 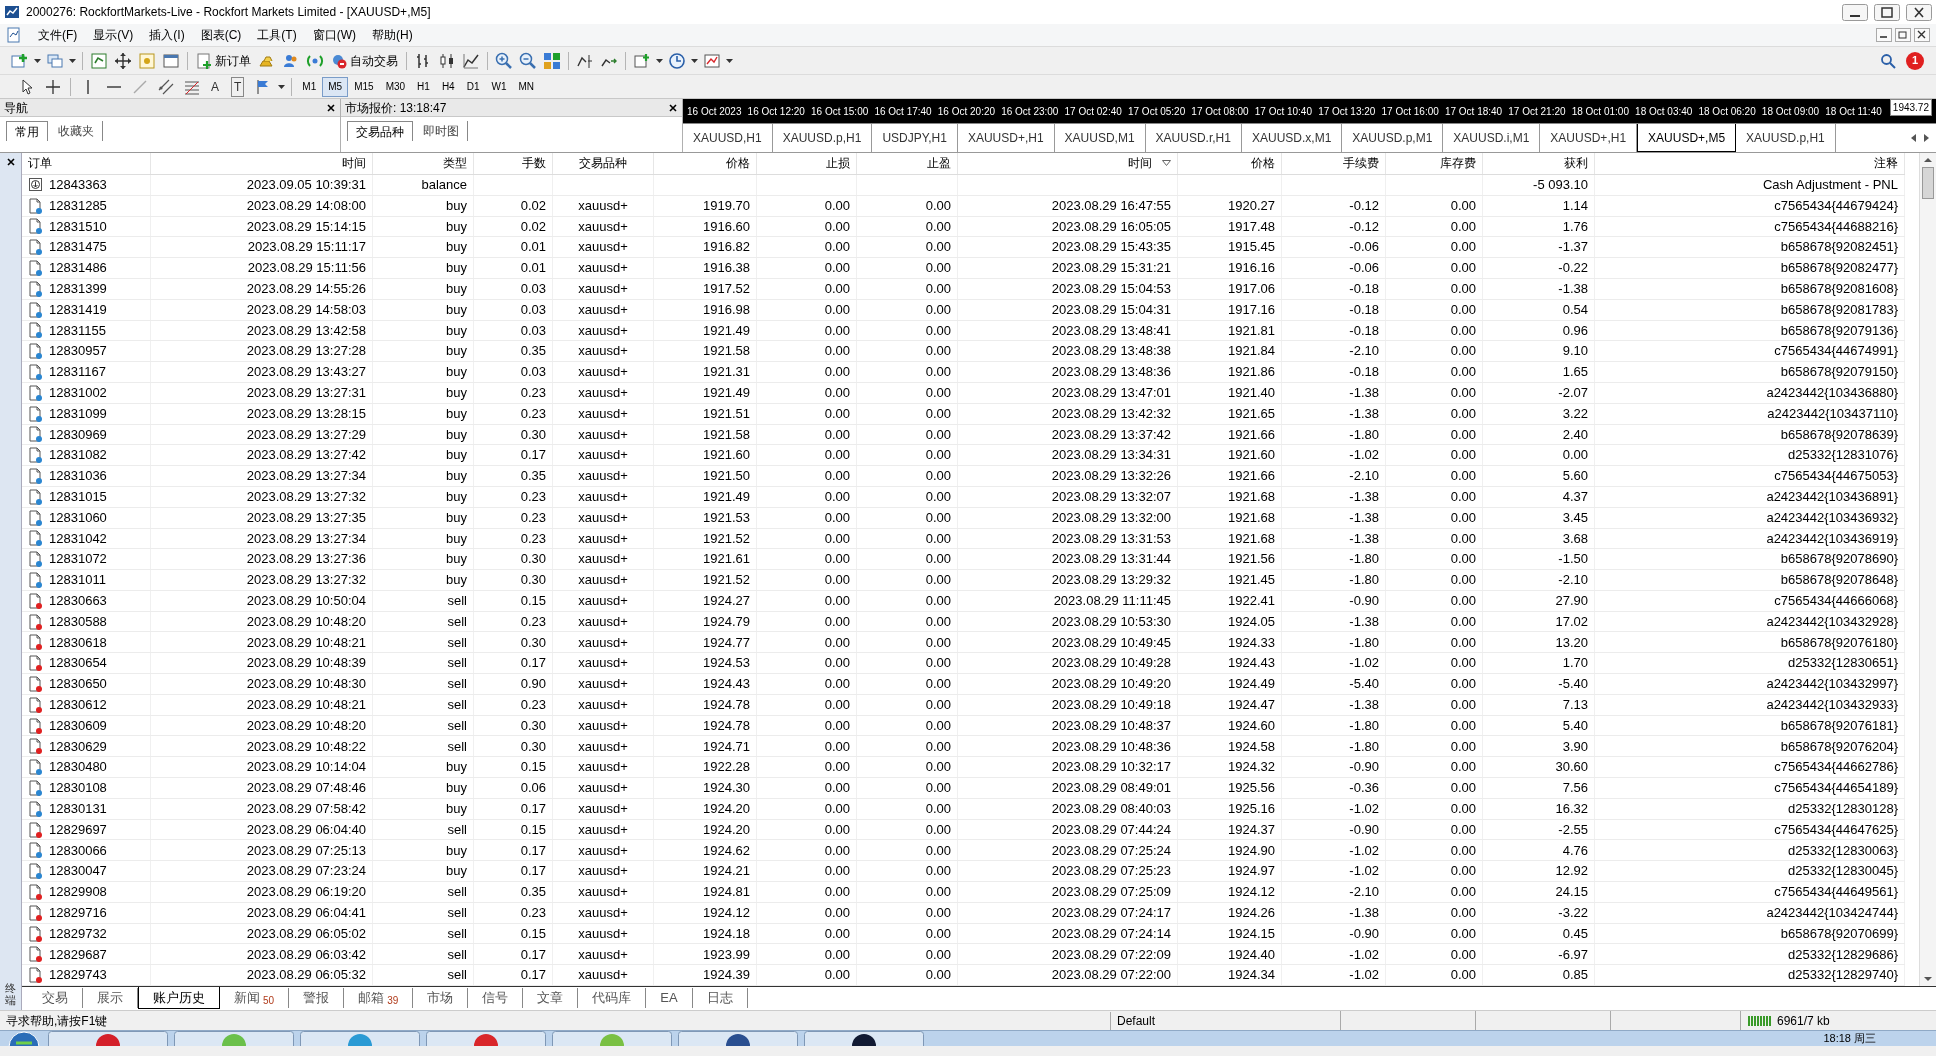 What do you see at coordinates (392, 35) in the screenshot?
I see `menu-item: 帮助(H)` at bounding box center [392, 35].